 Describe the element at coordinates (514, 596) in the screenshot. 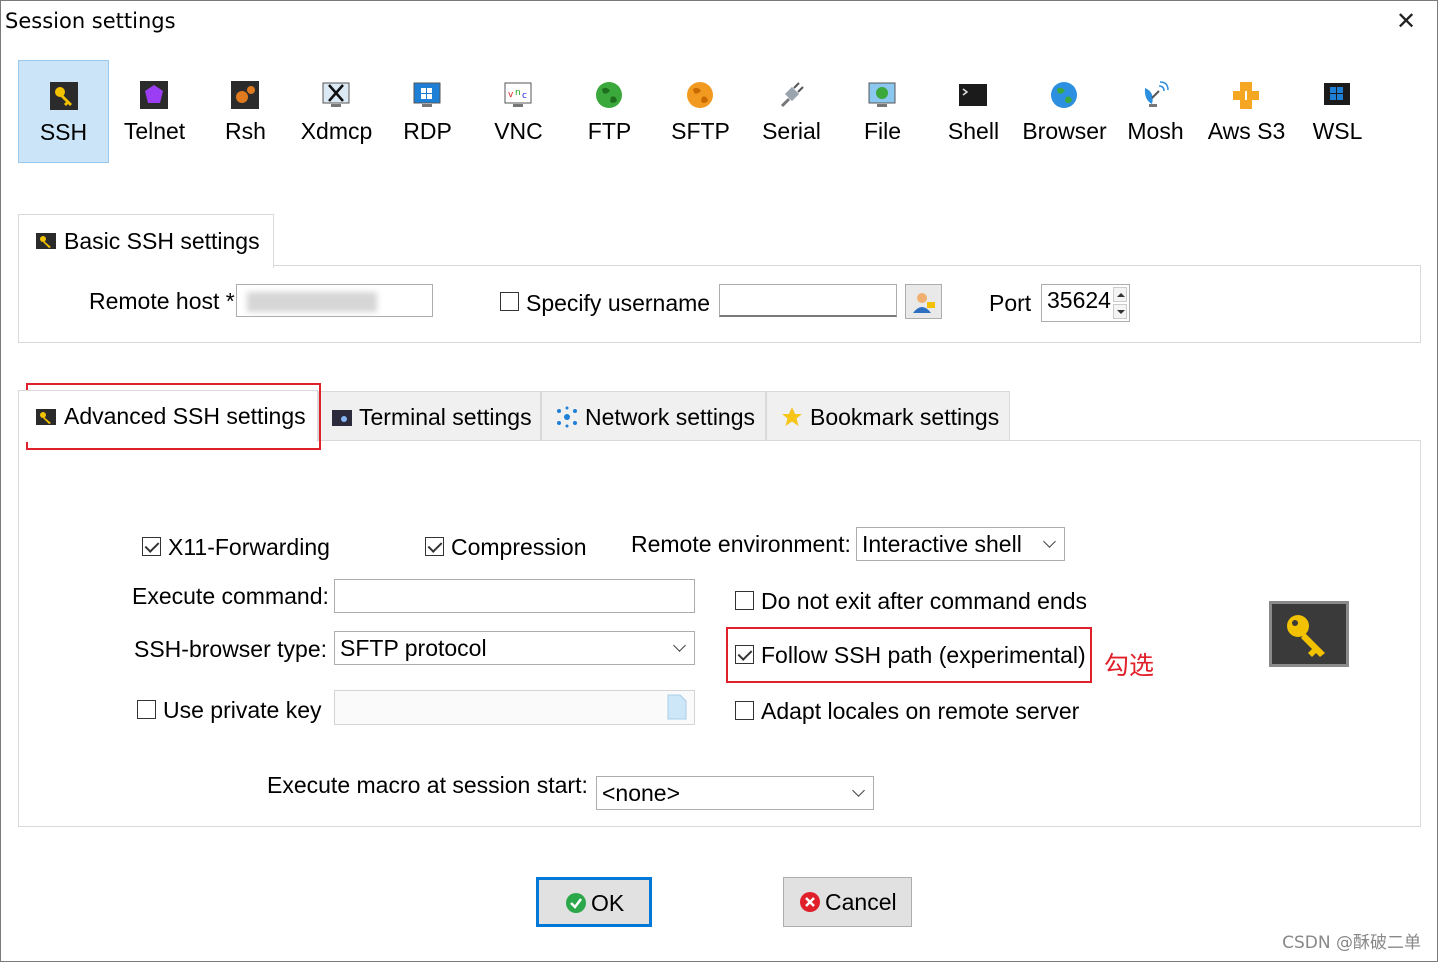

I see `execute-command-input` at that location.